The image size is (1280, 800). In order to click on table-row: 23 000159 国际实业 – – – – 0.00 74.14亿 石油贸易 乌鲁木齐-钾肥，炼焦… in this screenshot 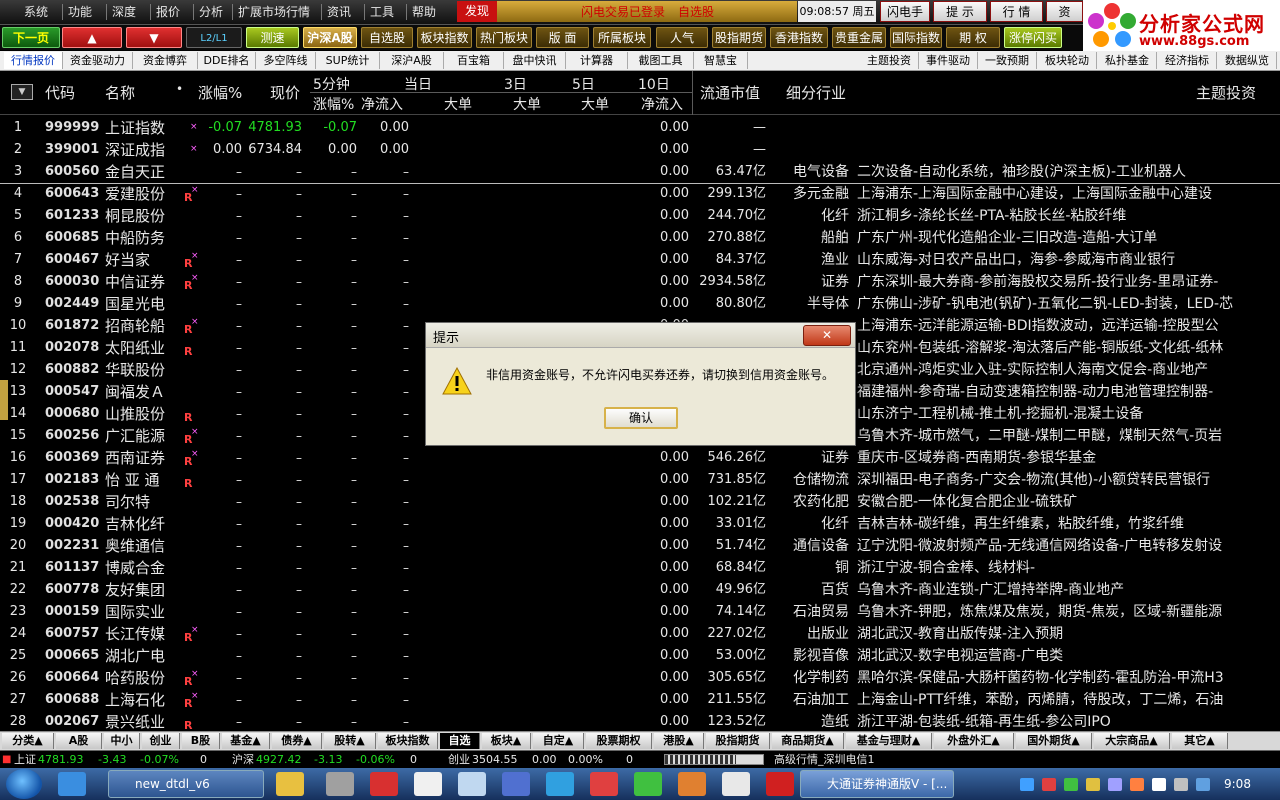, I will do `click(640, 612)`.